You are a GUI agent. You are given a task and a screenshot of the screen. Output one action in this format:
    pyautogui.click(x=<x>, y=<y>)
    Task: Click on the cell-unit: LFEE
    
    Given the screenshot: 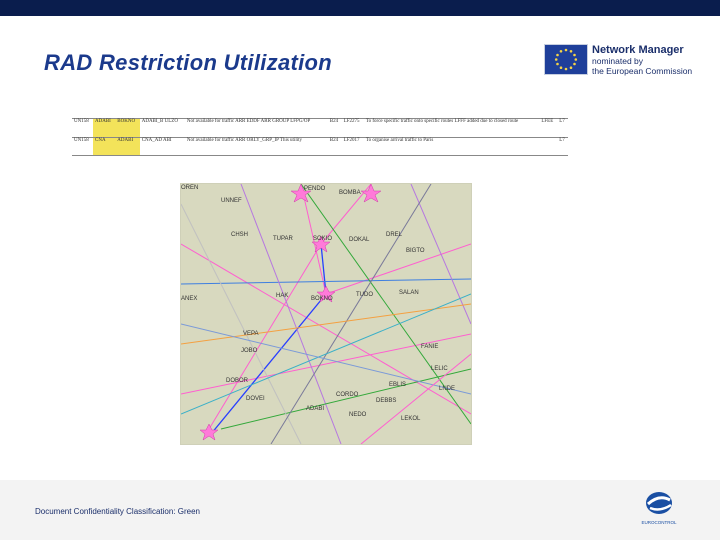 What is the action you would take?
    pyautogui.click(x=548, y=128)
    